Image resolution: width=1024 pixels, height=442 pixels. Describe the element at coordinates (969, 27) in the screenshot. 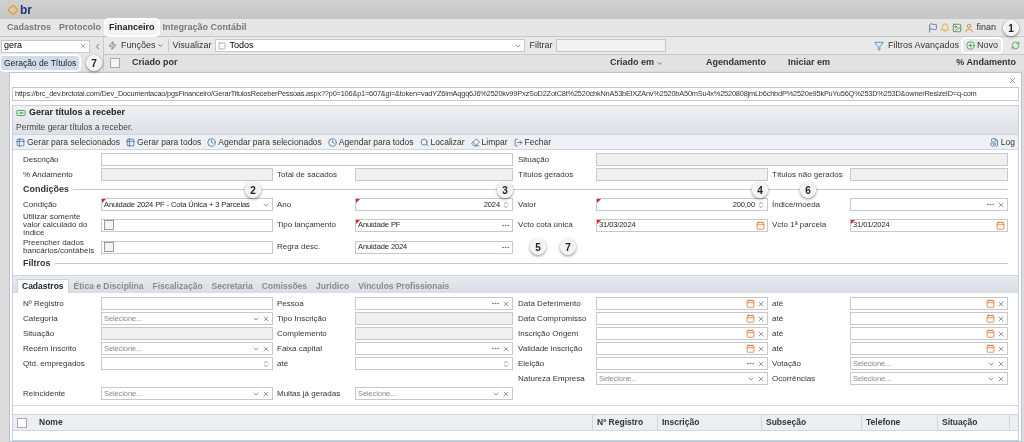

I see `user-icon` at that location.